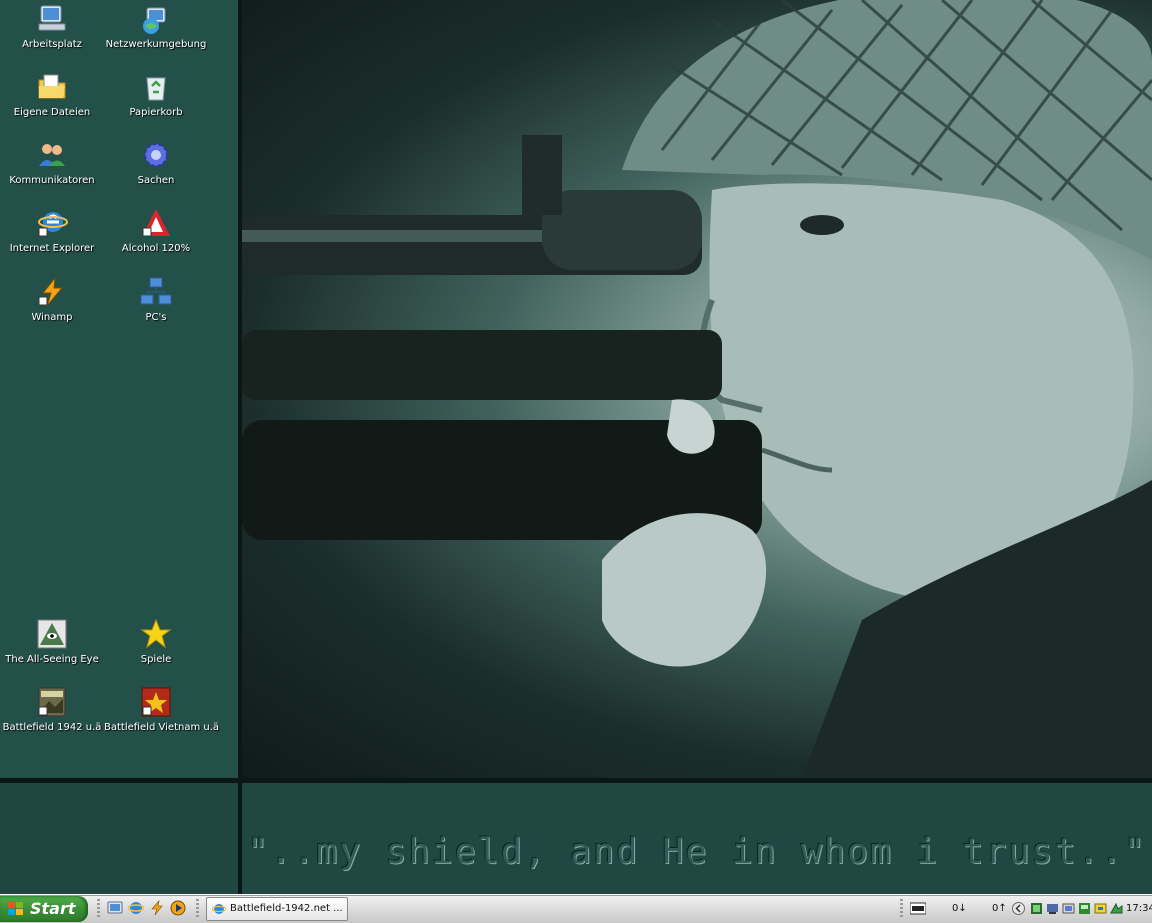  What do you see at coordinates (1100, 908) in the screenshot?
I see `security-tray-icon` at bounding box center [1100, 908].